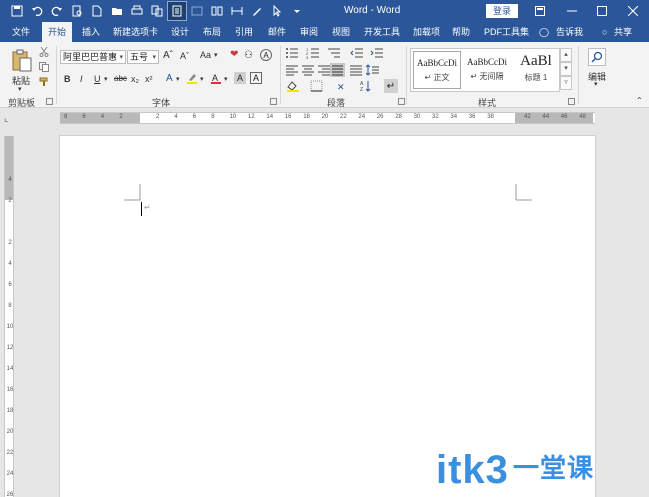  Describe the element at coordinates (273, 101) in the screenshot. I see `font-launcher-icon` at that location.